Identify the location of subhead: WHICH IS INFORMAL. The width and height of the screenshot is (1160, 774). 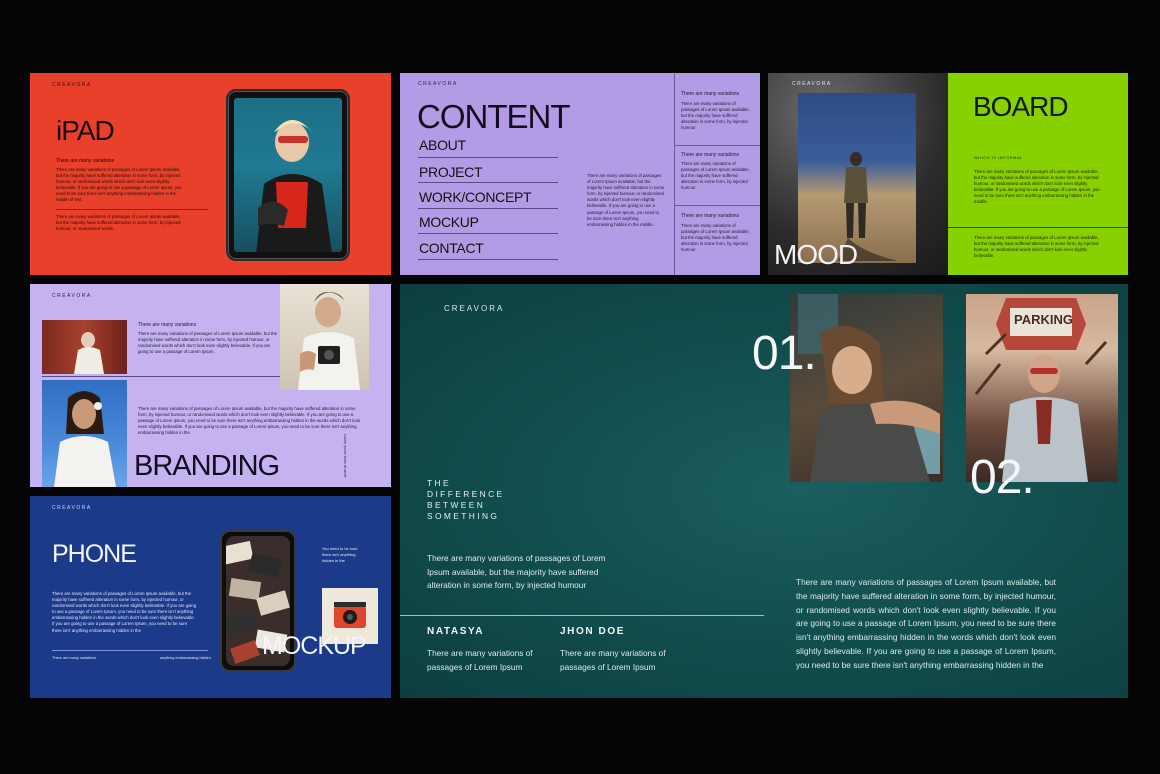
(998, 157).